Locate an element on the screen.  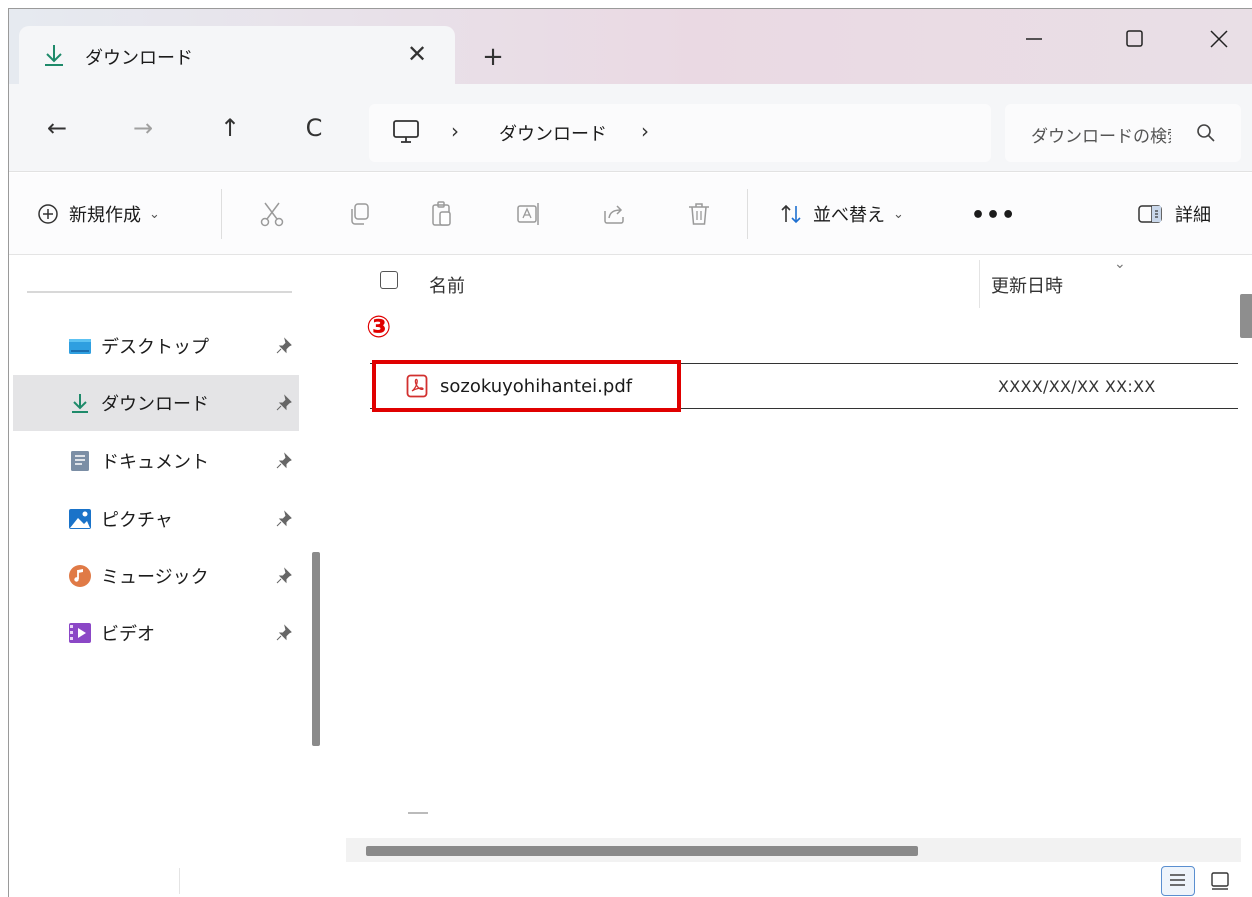
more-options-button: ••• is located at coordinates (993, 215).